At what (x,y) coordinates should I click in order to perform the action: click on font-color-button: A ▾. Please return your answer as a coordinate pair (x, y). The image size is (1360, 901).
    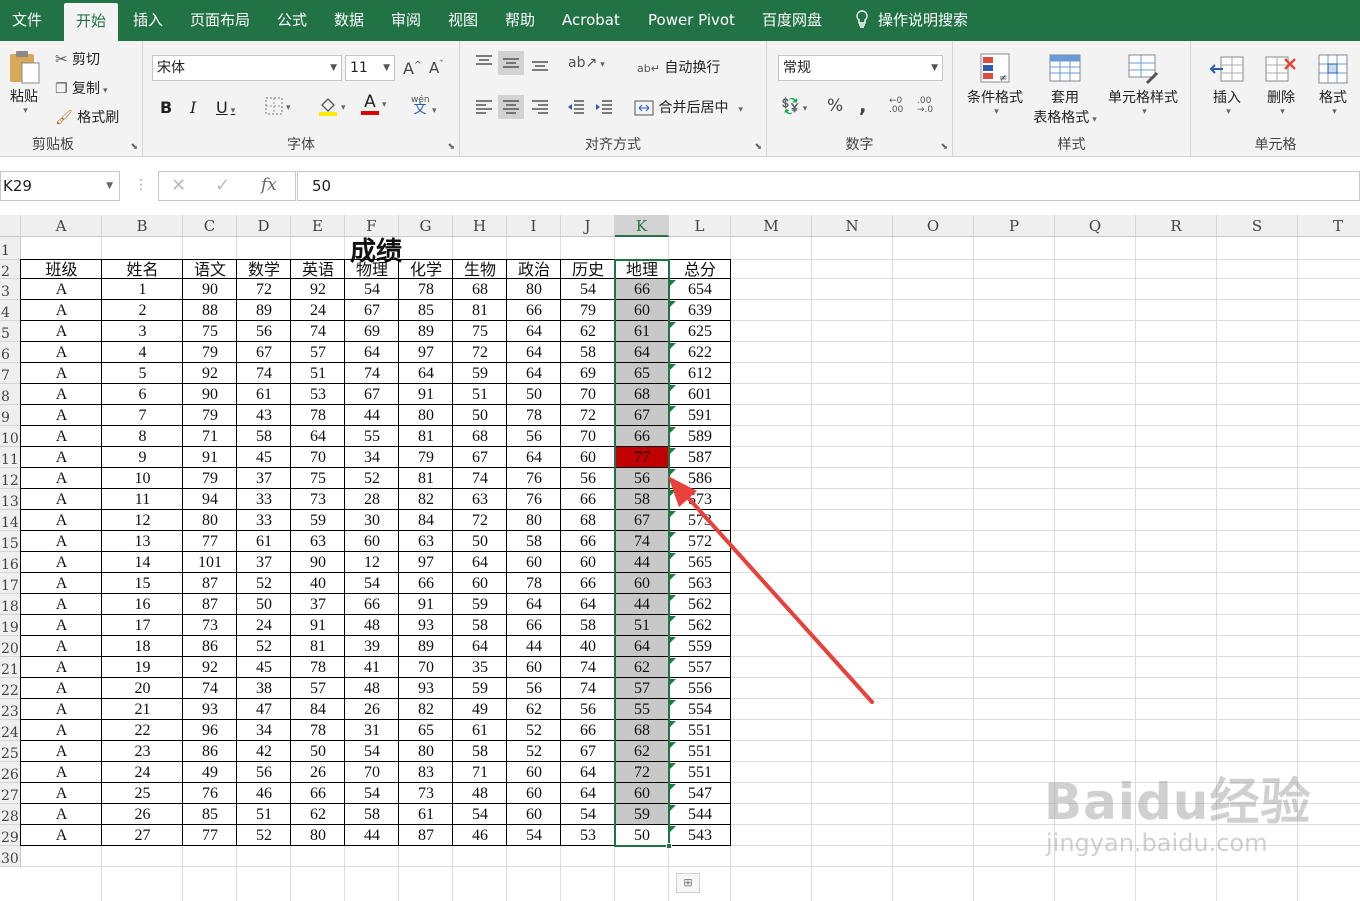
    Looking at the image, I should click on (374, 104).